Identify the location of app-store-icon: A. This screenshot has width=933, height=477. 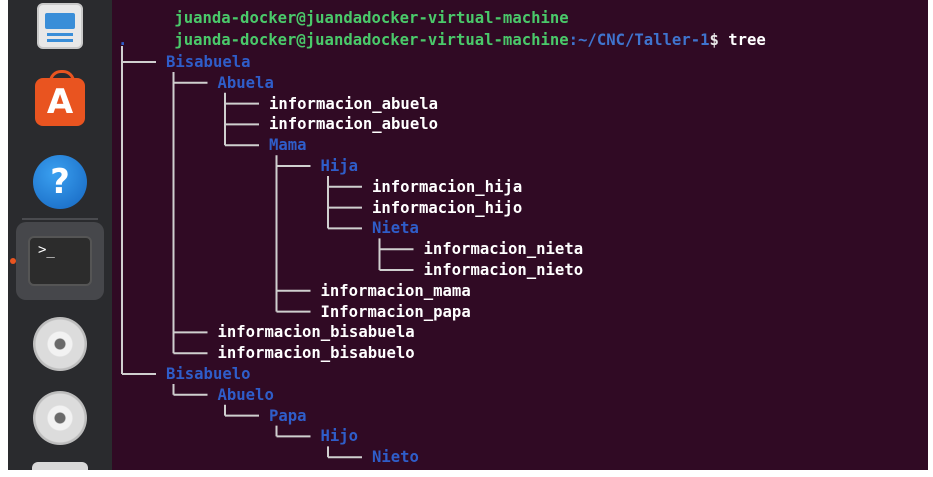
(60, 98).